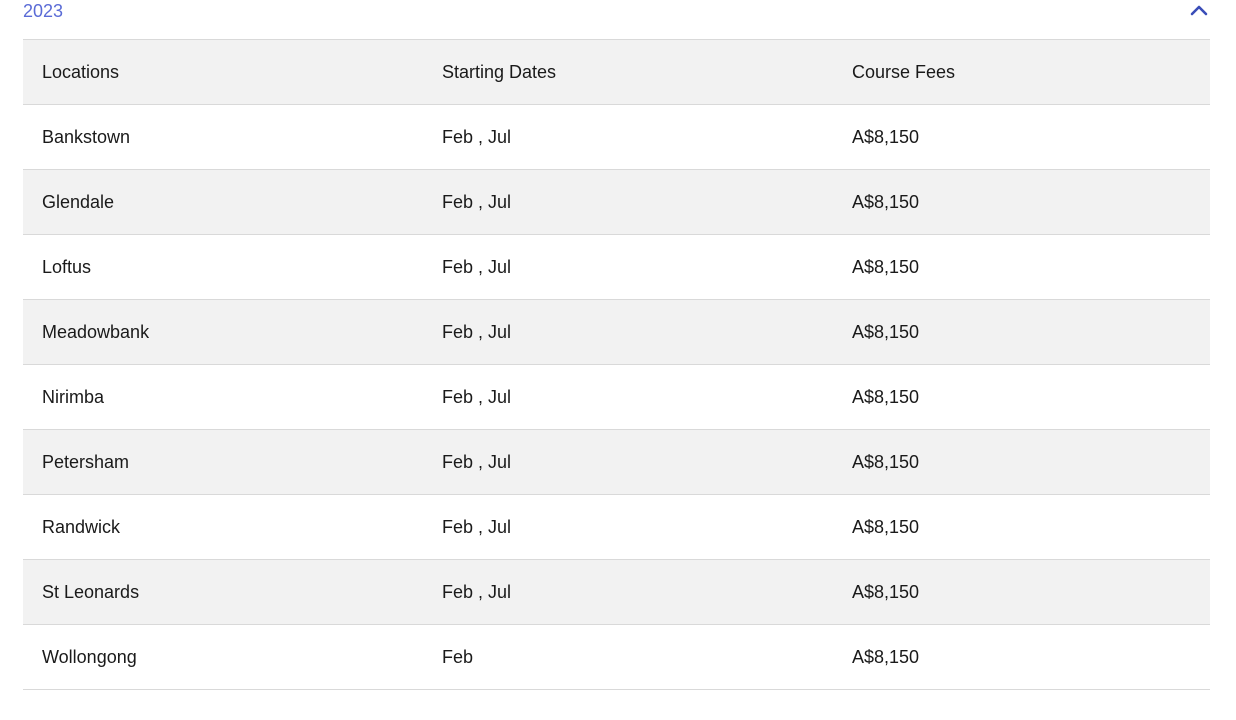 The height and width of the screenshot is (720, 1236). I want to click on year-accordion-toggle: 2023, so click(616, 14).